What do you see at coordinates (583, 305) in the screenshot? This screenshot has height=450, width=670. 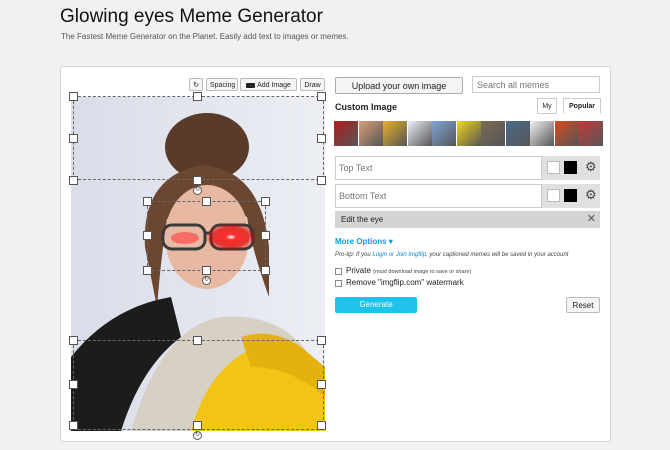 I see `reset-button: Reset` at bounding box center [583, 305].